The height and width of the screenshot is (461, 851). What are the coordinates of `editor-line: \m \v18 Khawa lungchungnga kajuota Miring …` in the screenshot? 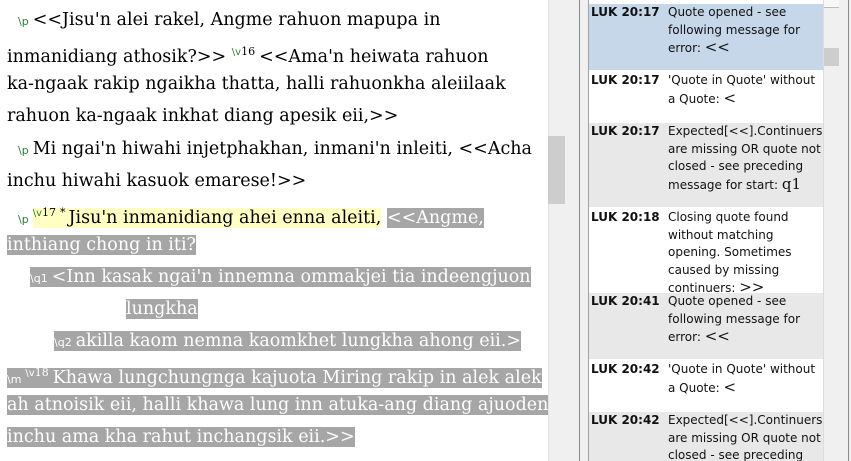 It's located at (274, 373).